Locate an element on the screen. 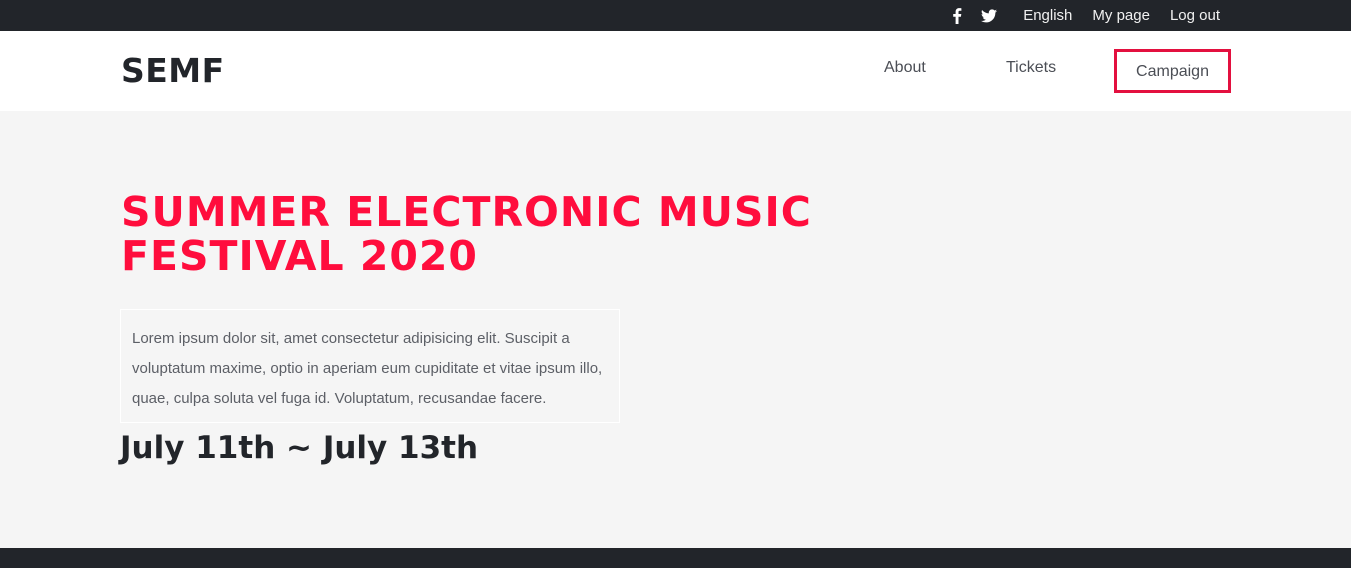  nav-item-about: About is located at coordinates (905, 68).